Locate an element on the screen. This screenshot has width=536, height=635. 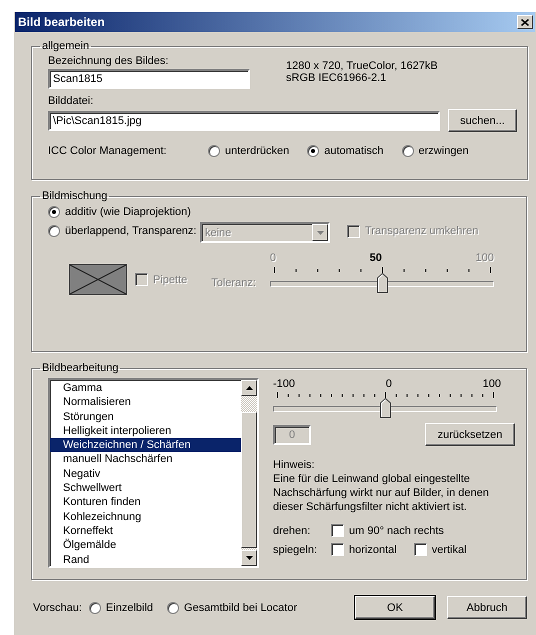
color-swatch is located at coordinates (98, 279).